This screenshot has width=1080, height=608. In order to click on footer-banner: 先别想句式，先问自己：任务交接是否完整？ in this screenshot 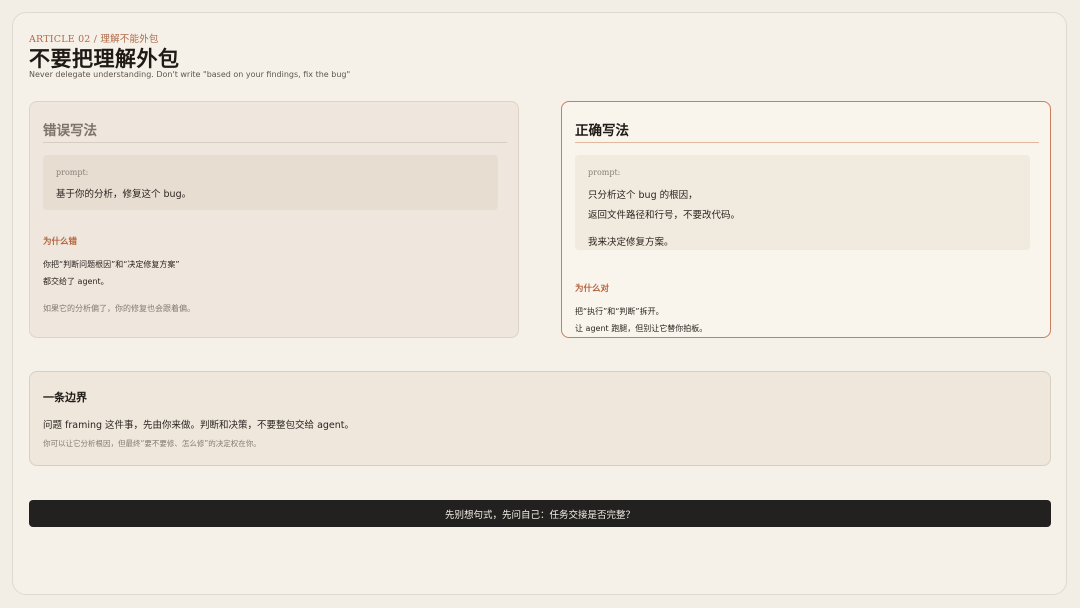, I will do `click(540, 513)`.